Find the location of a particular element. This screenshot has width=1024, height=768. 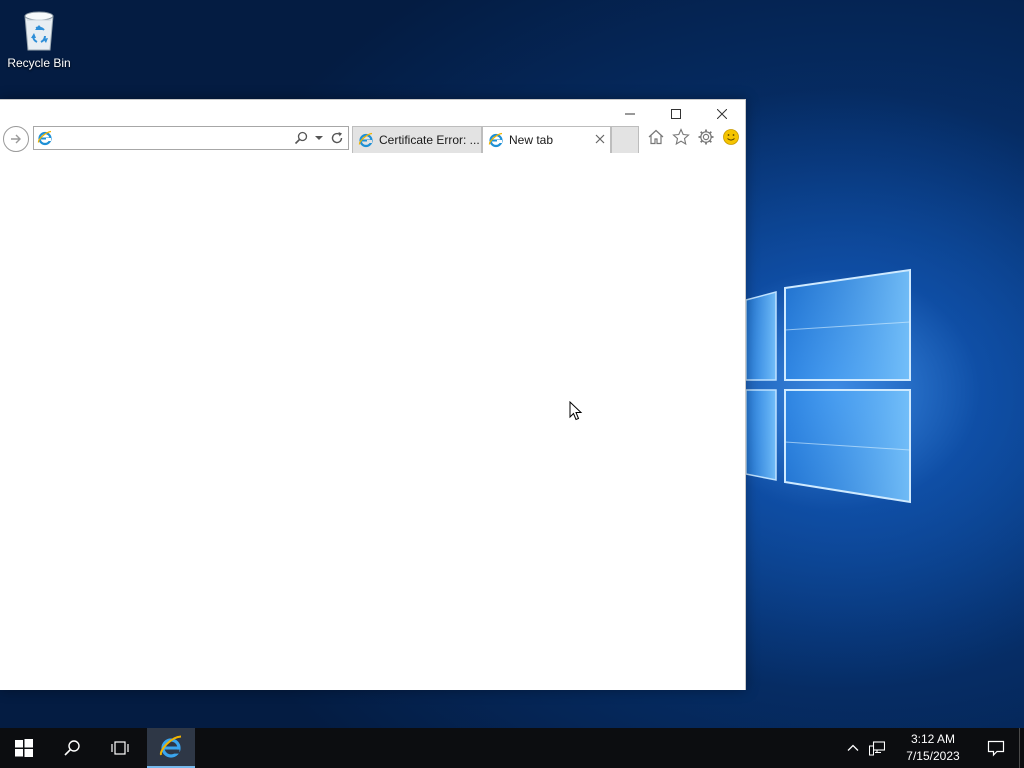

internet-explorer-icon is located at coordinates (170, 746).